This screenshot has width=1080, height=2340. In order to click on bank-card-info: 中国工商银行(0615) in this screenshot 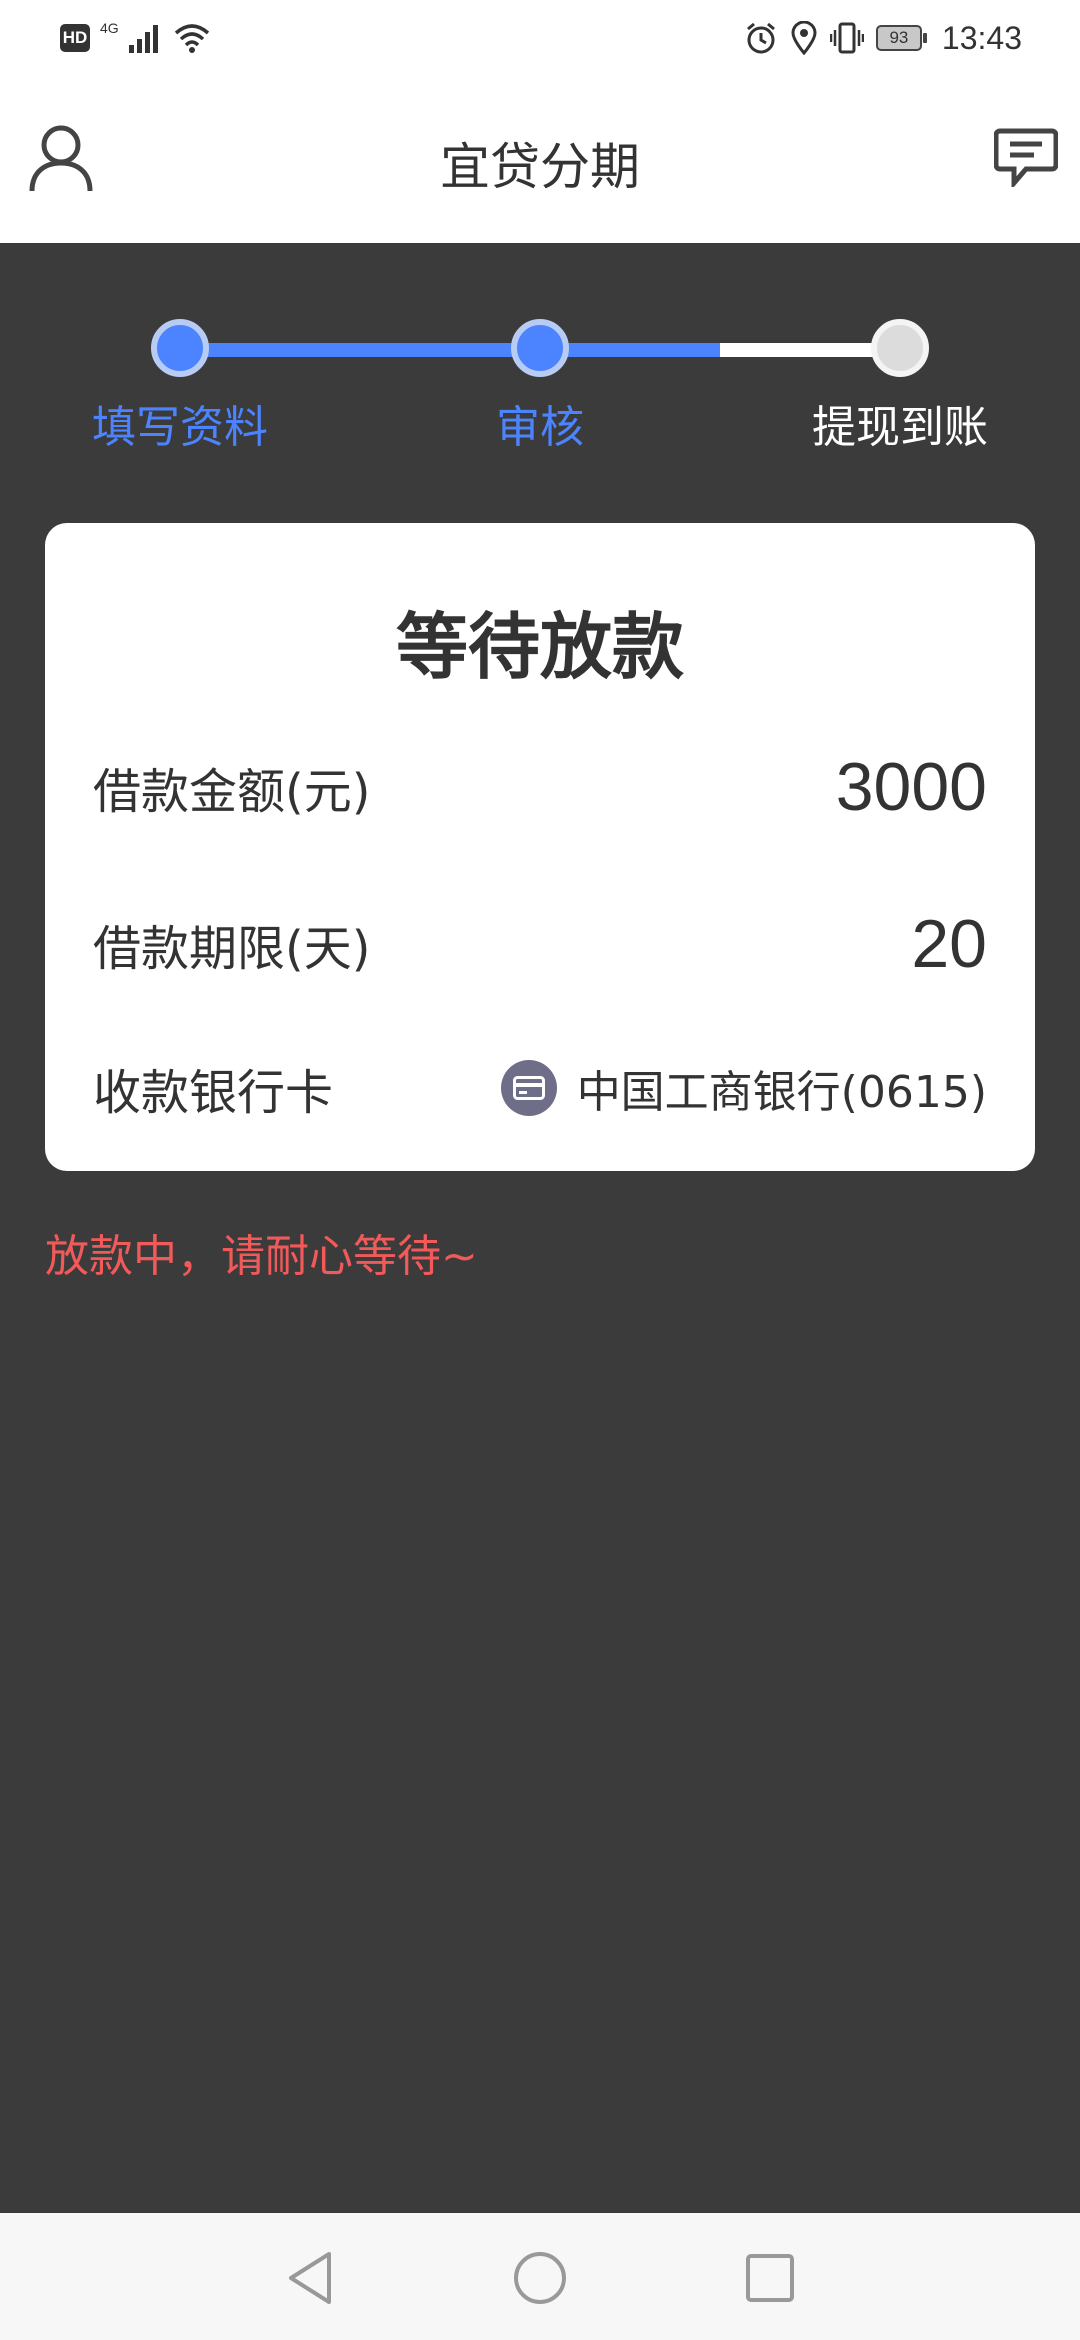, I will do `click(743, 1088)`.